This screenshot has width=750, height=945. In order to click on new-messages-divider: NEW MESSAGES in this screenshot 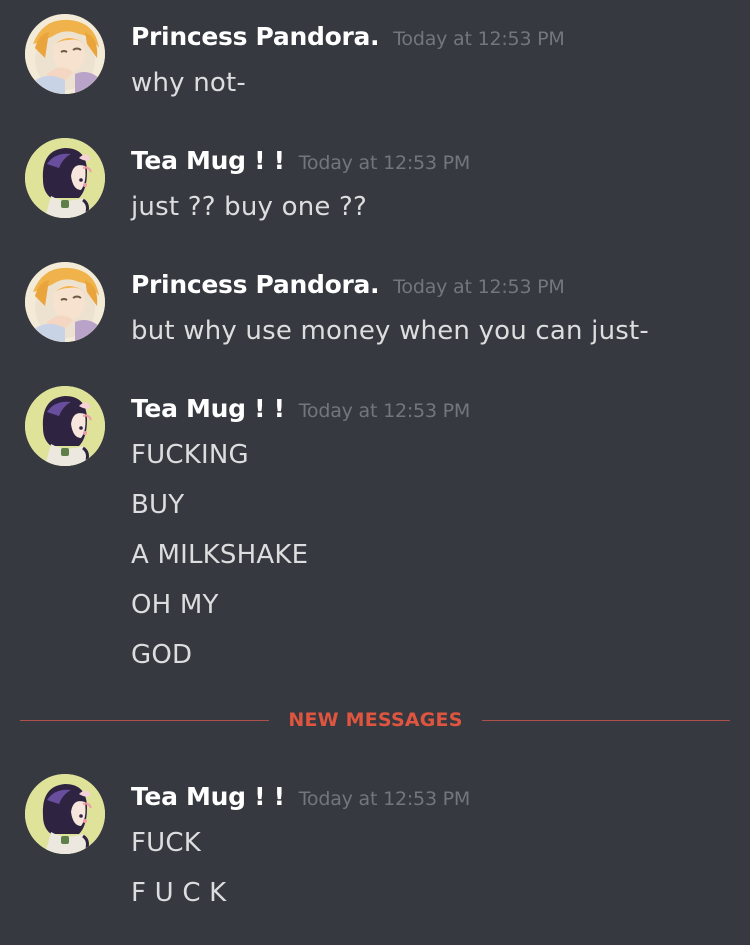, I will do `click(375, 720)`.